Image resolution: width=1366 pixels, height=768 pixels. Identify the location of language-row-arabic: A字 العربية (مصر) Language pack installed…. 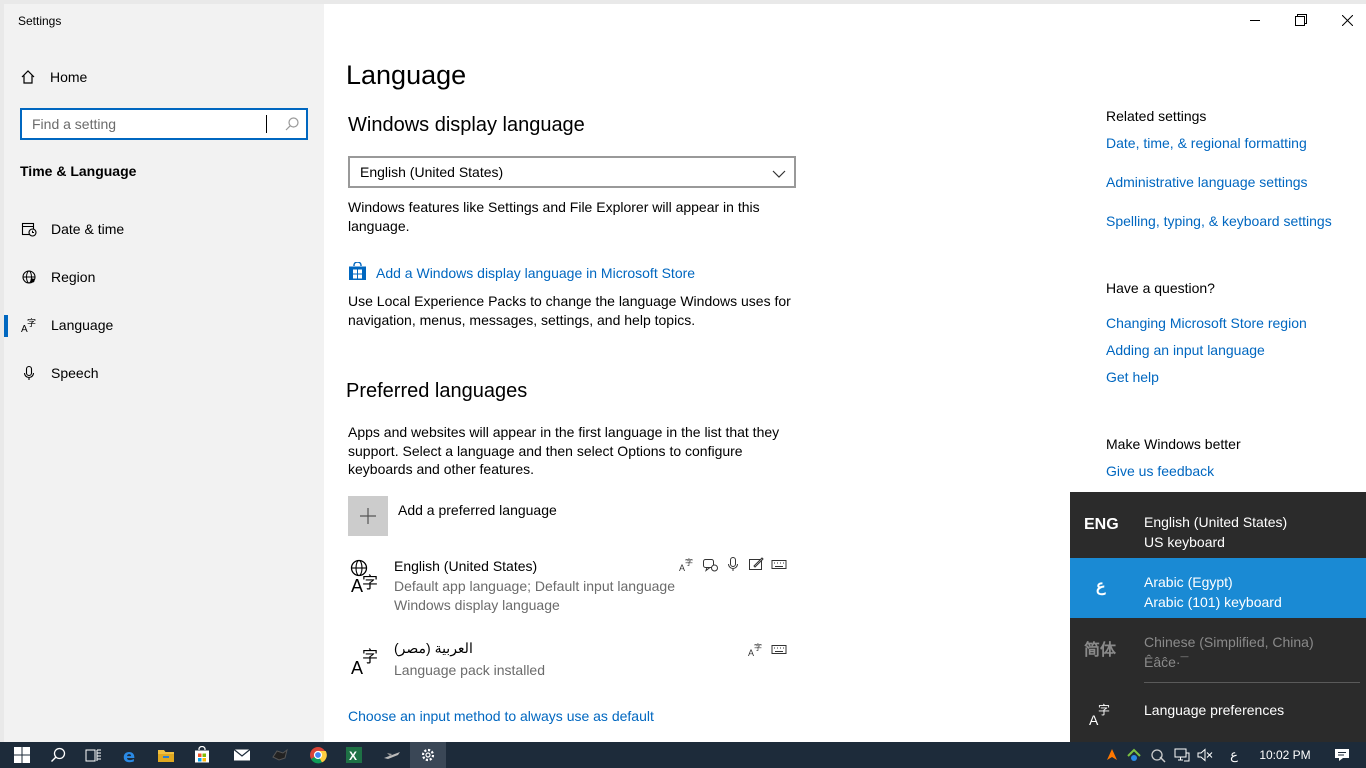
(570, 660).